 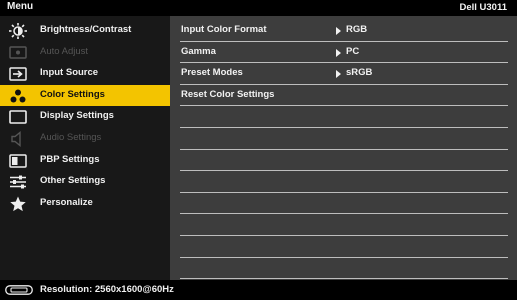 What do you see at coordinates (357, 29) in the screenshot?
I see `setting-value: RGB` at bounding box center [357, 29].